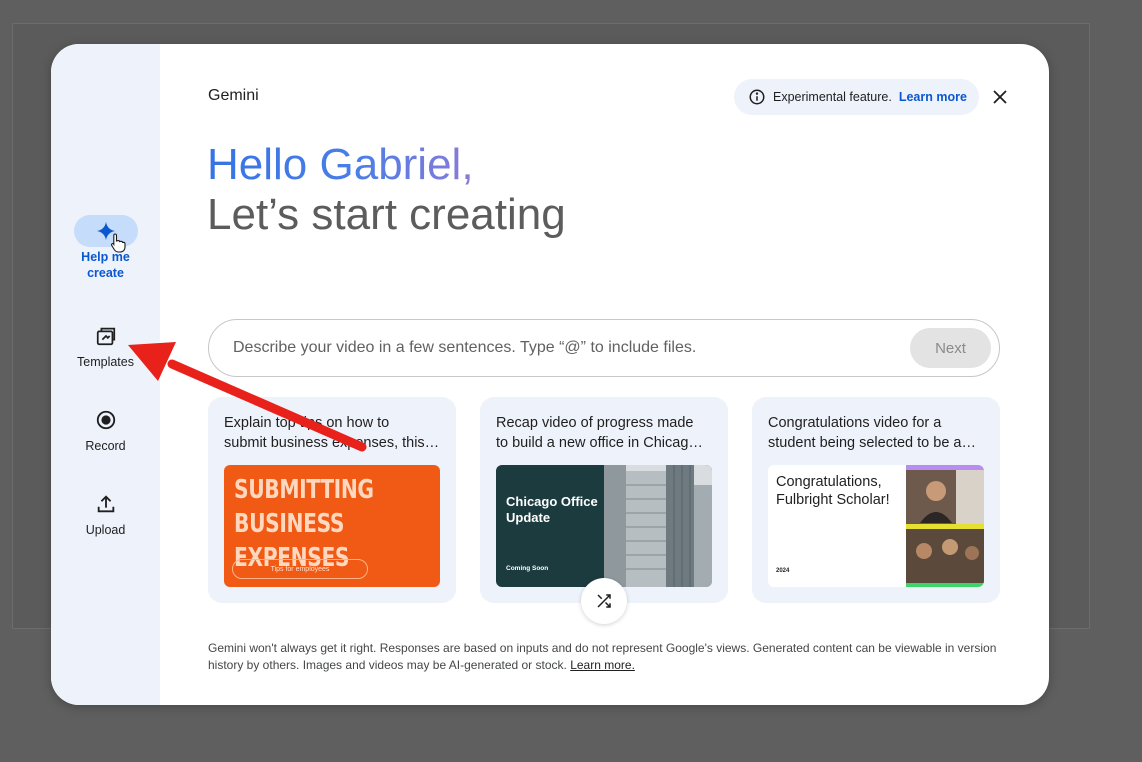 This screenshot has width=1142, height=762. Describe the element at coordinates (783, 571) in the screenshot. I see `thumbnail-subtitle: 2024` at that location.